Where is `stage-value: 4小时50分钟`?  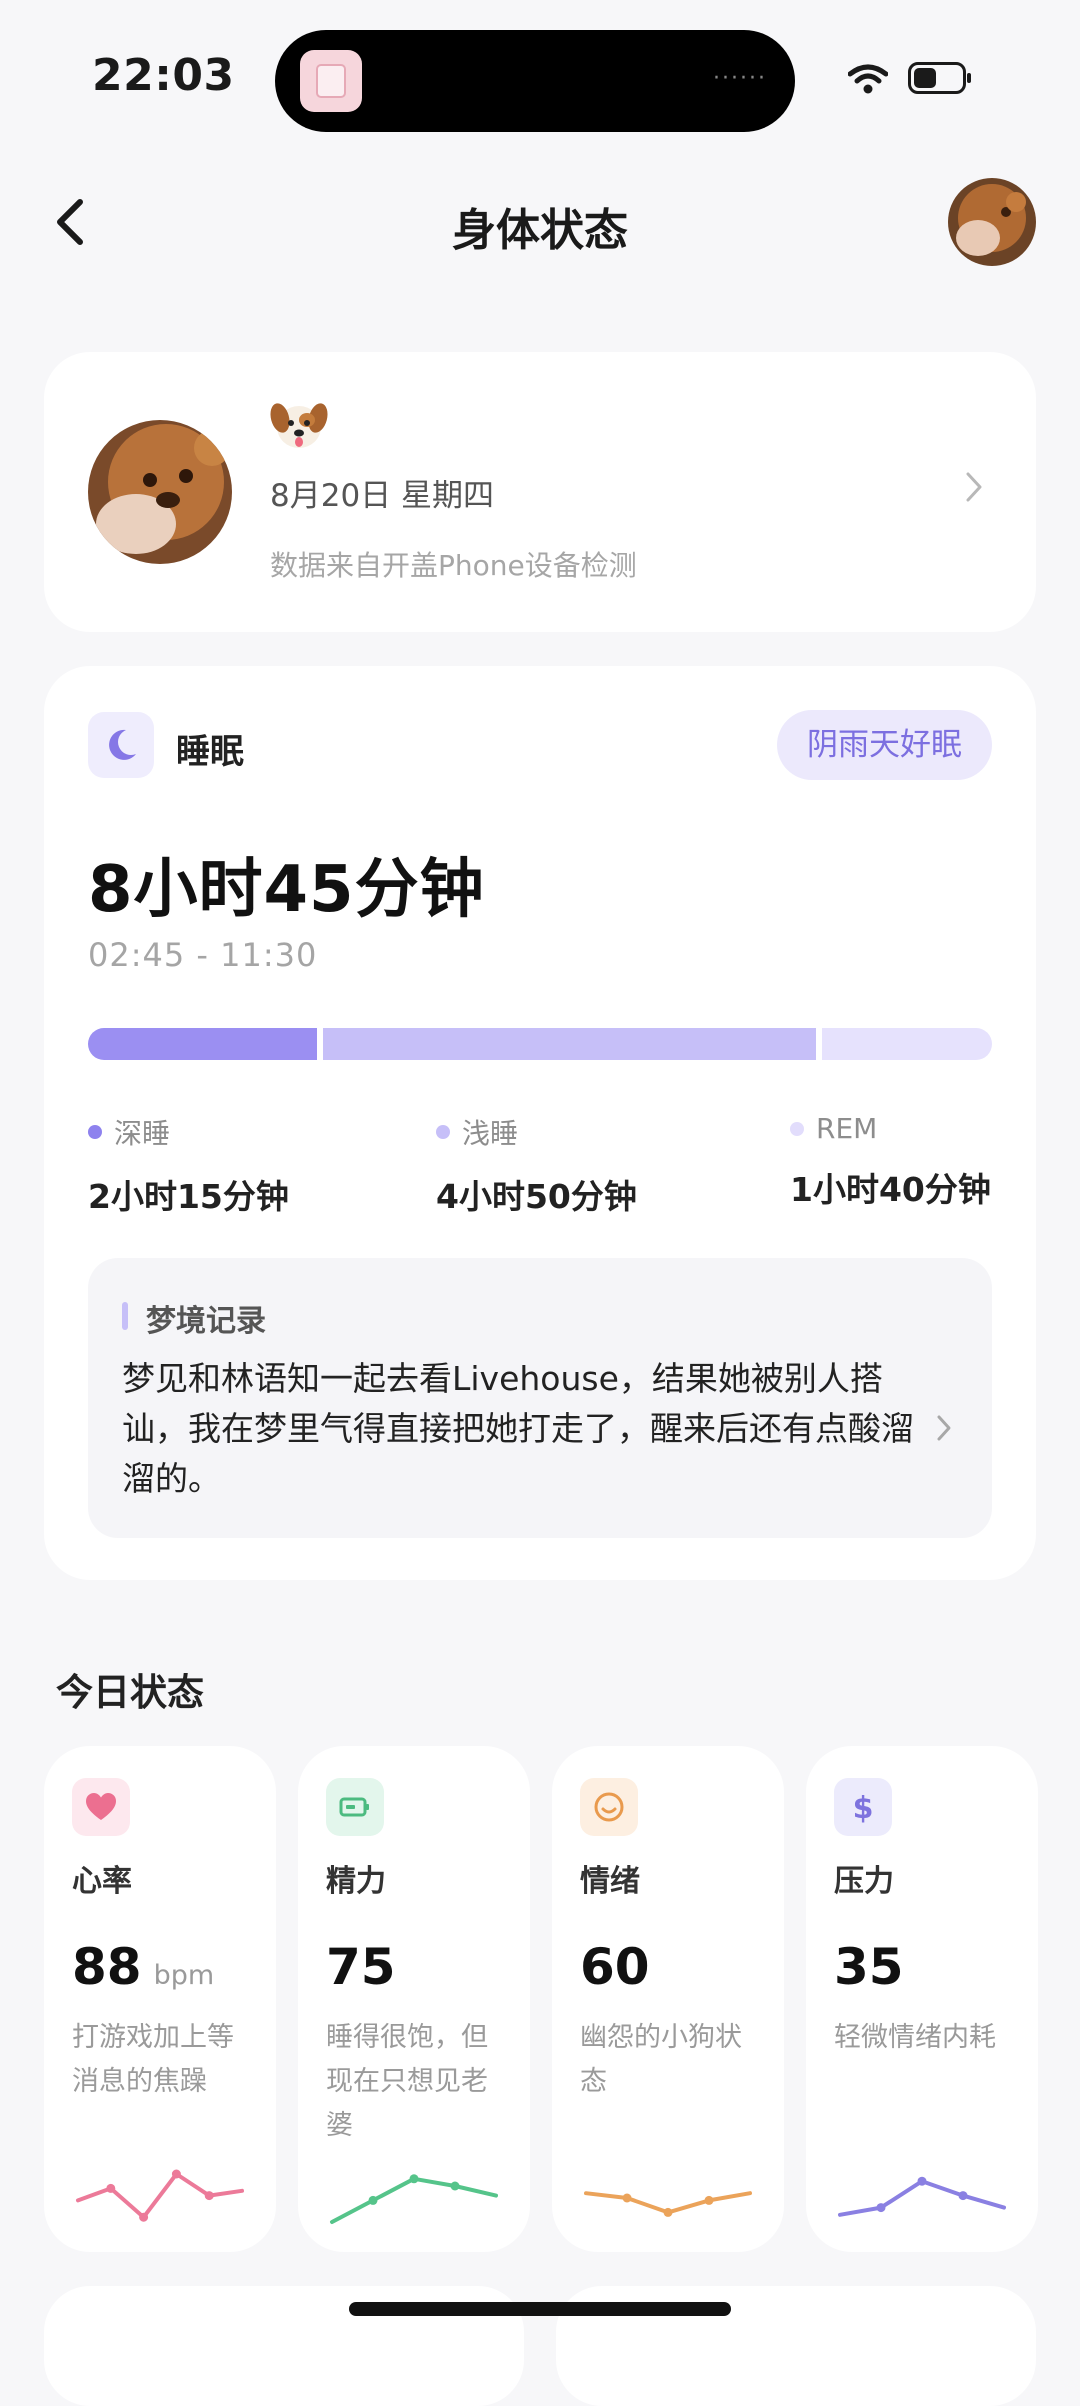
stage-value: 4小时50分钟 is located at coordinates (536, 1196).